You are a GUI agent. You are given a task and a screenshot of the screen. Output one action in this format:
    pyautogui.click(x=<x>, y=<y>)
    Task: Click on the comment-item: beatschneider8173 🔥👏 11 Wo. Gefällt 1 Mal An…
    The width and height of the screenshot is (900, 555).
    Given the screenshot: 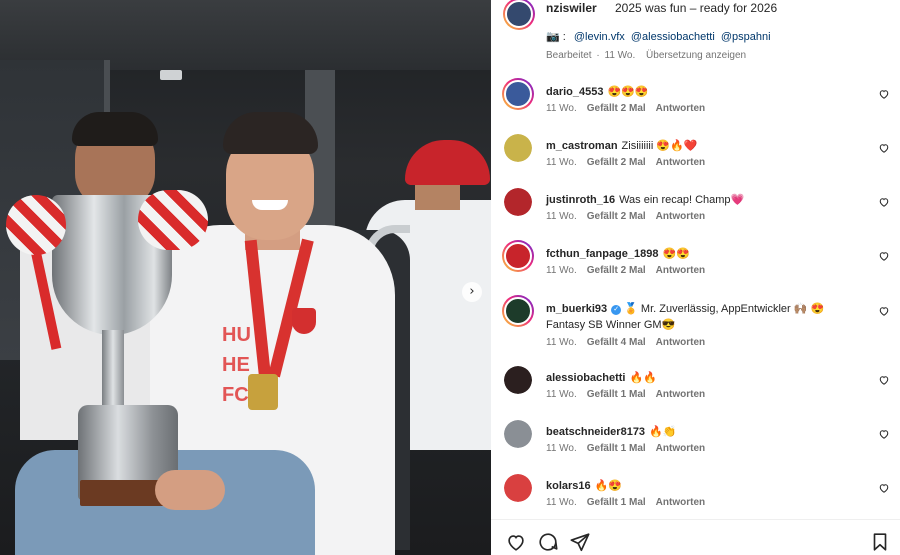 What is the action you would take?
    pyautogui.click(x=695, y=447)
    